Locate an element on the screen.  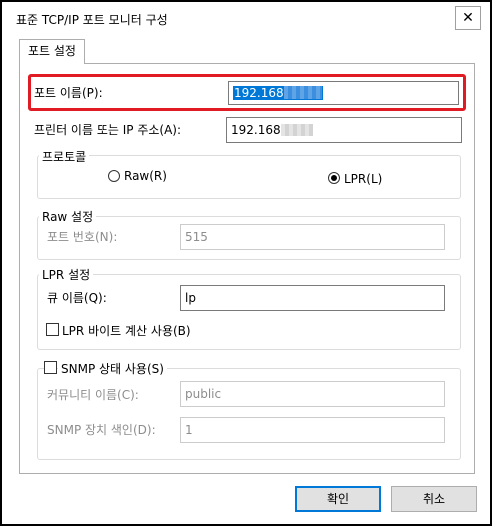
redacted-text is located at coordinates (296, 130).